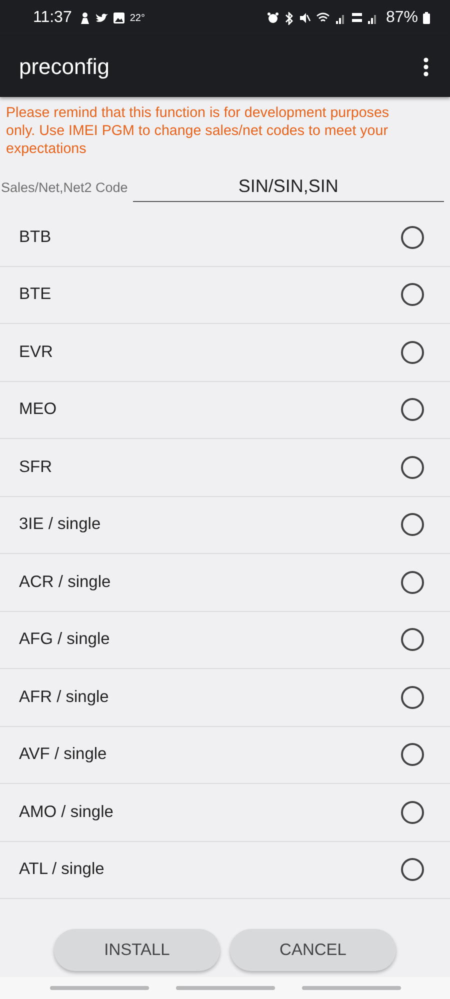 This screenshot has width=450, height=999. What do you see at coordinates (63, 754) in the screenshot?
I see `option-label: AVF / single` at bounding box center [63, 754].